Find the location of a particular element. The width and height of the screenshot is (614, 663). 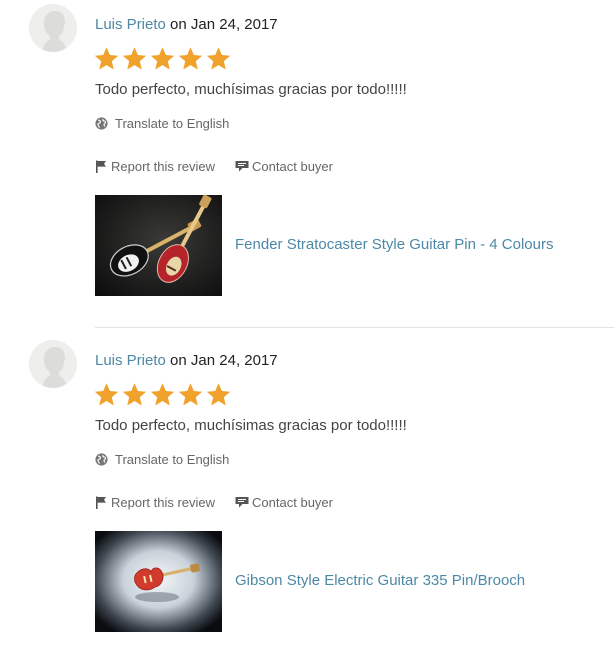

guitar-pin-photo is located at coordinates (158, 581).